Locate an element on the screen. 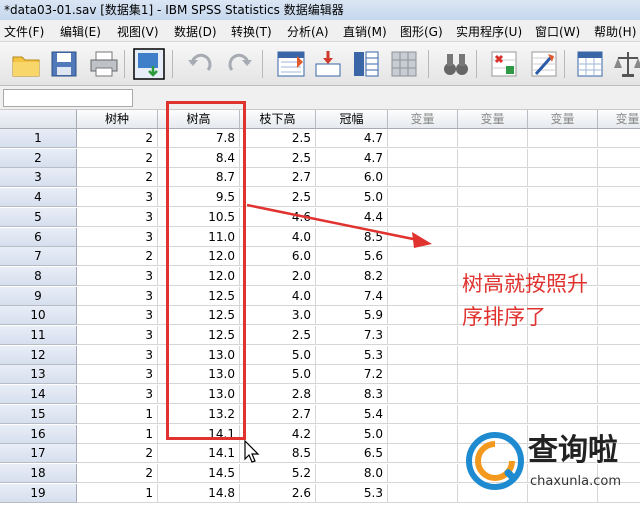 The image size is (640, 517). data-cell: 10.5 is located at coordinates (199, 217).